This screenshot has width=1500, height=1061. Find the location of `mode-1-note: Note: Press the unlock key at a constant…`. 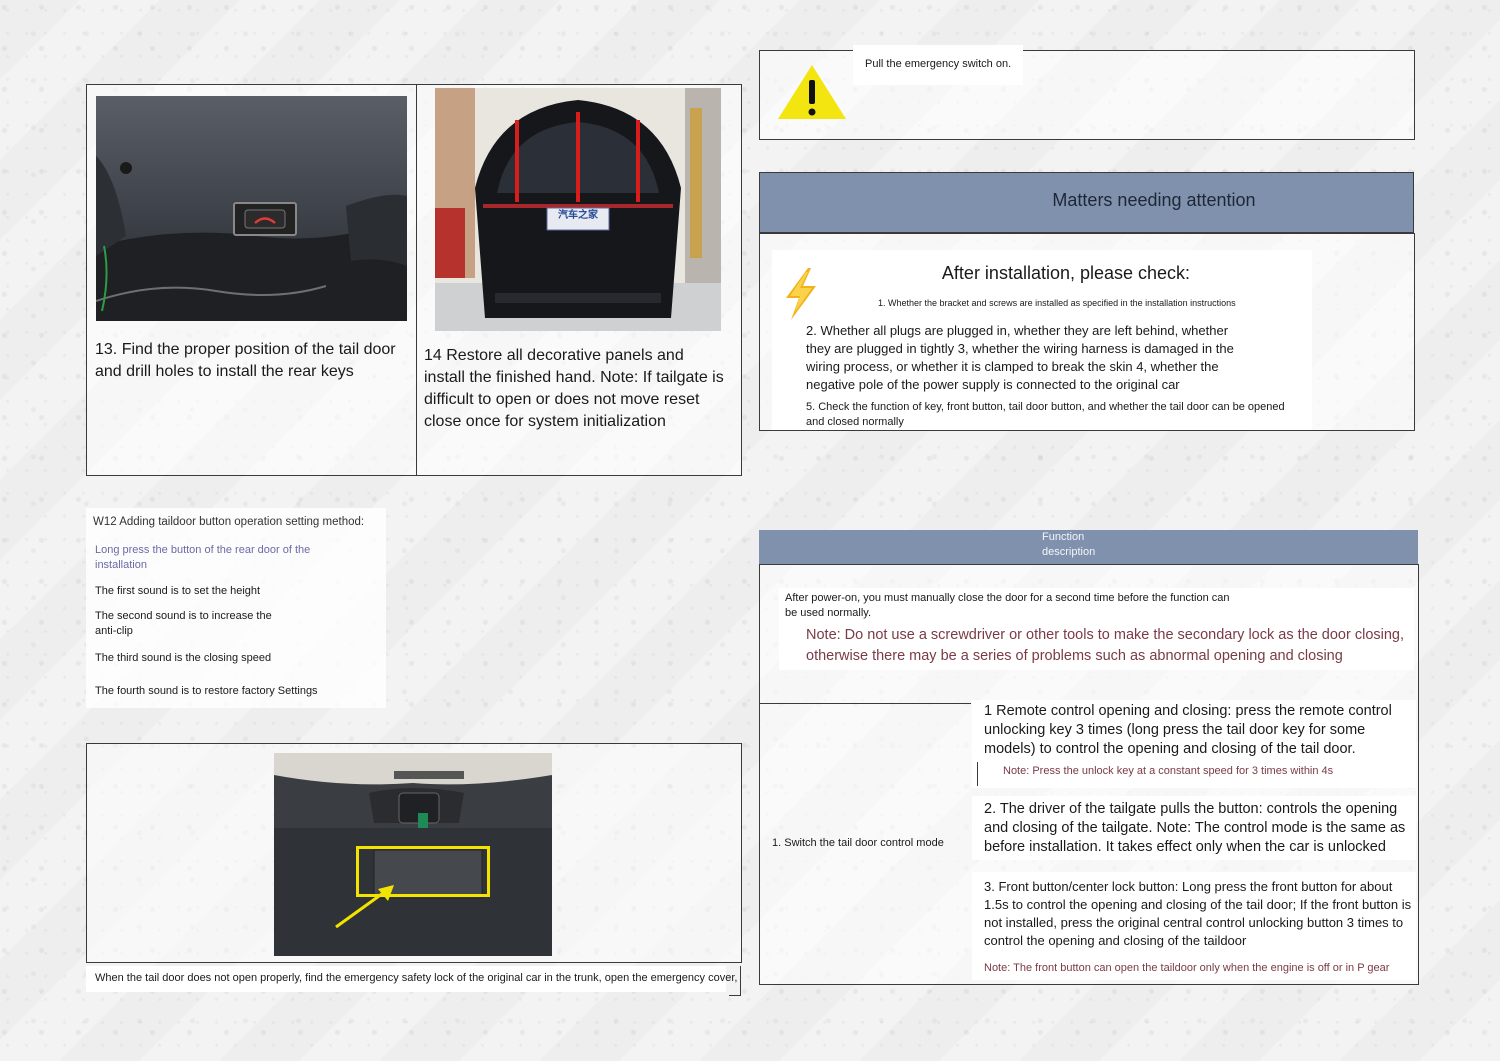

mode-1-note: Note: Press the unlock key at a constant… is located at coordinates (1168, 771).